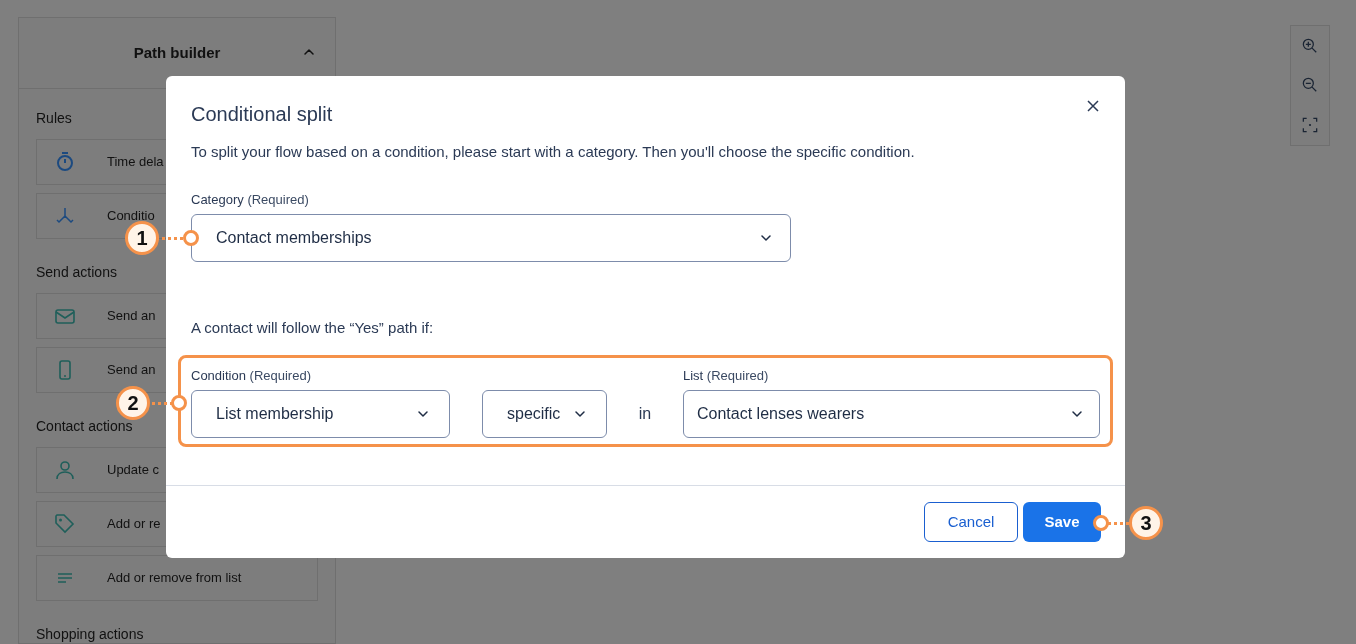  What do you see at coordinates (251, 375) in the screenshot?
I see `field-label: Condition (Required)` at bounding box center [251, 375].